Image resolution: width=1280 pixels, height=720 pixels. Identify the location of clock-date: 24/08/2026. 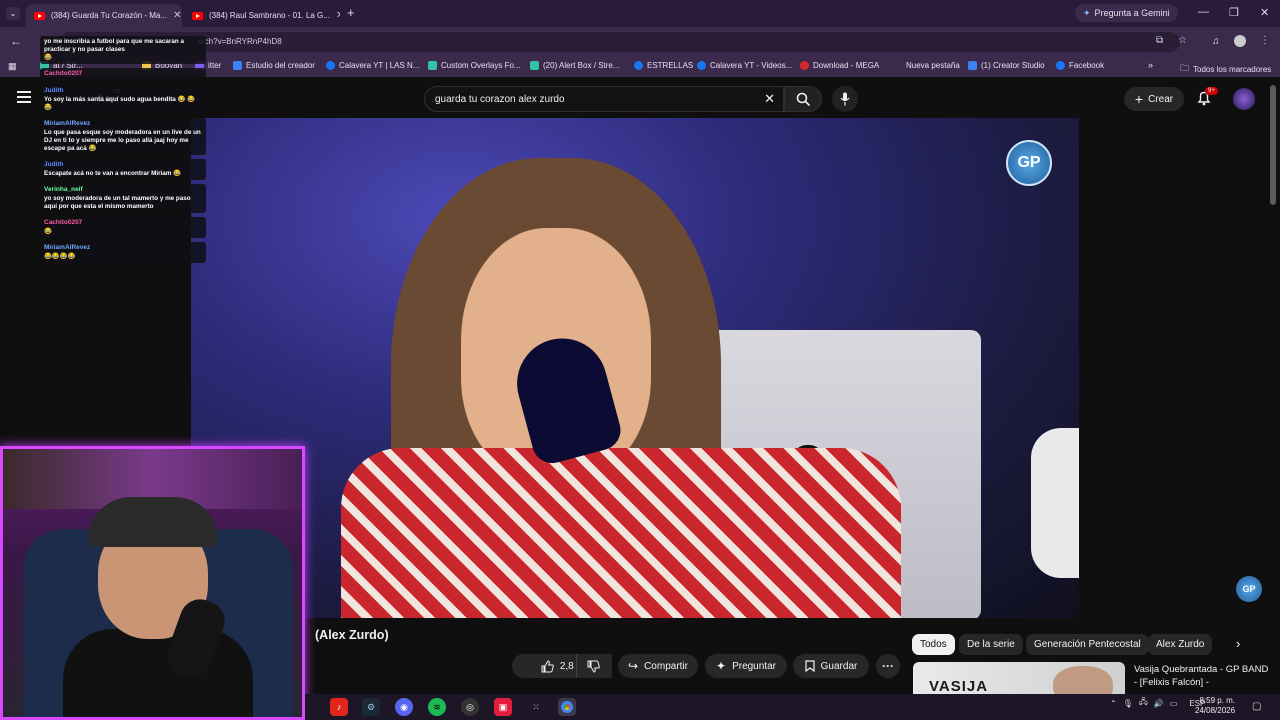
(1215, 710).